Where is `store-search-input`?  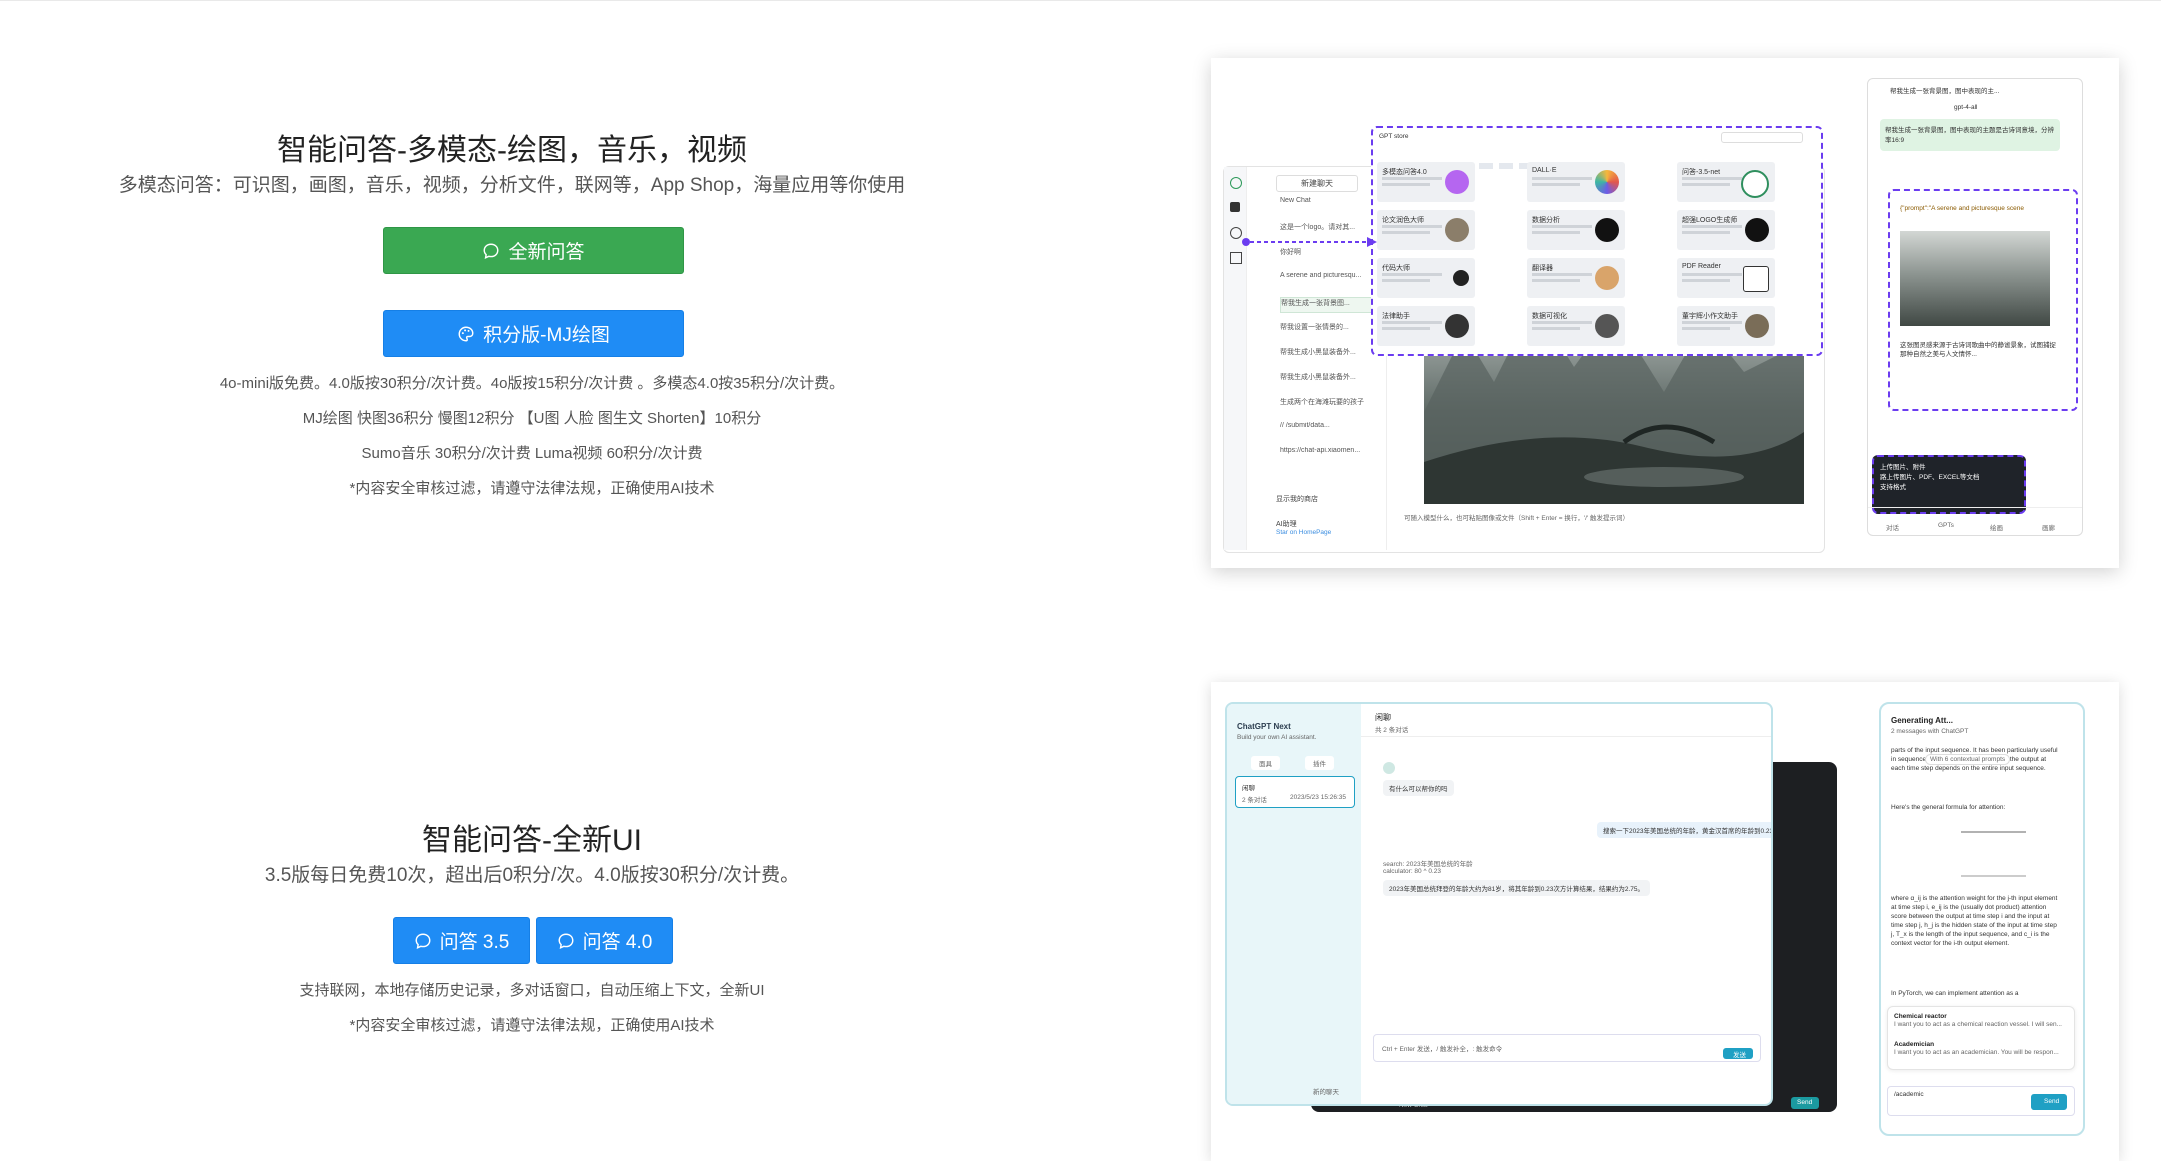 store-search-input is located at coordinates (1762, 137).